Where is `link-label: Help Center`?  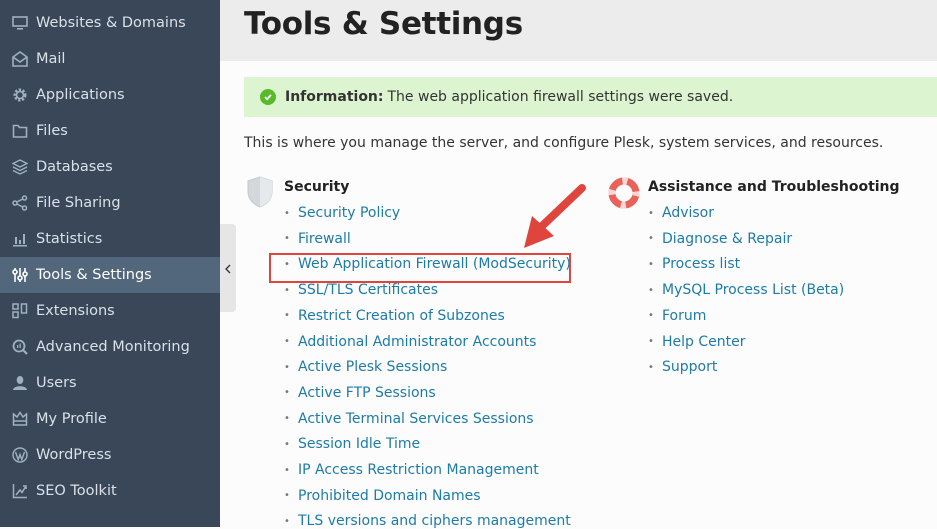 link-label: Help Center is located at coordinates (704, 342).